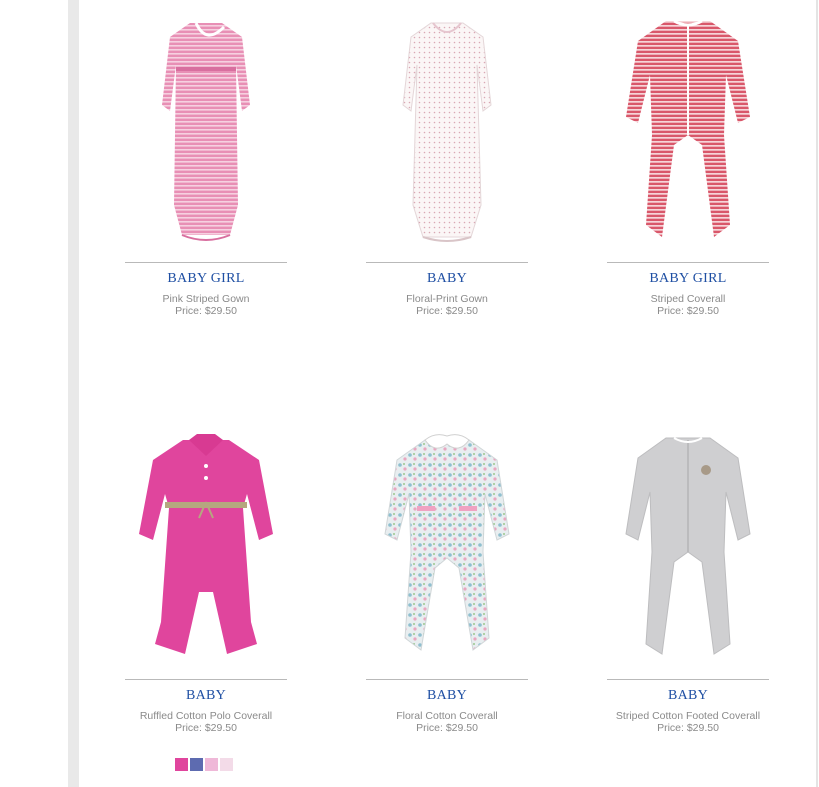 Image resolution: width=819 pixels, height=787 pixels. What do you see at coordinates (447, 542) in the screenshot?
I see `floral-cotton-coverall-image` at bounding box center [447, 542].